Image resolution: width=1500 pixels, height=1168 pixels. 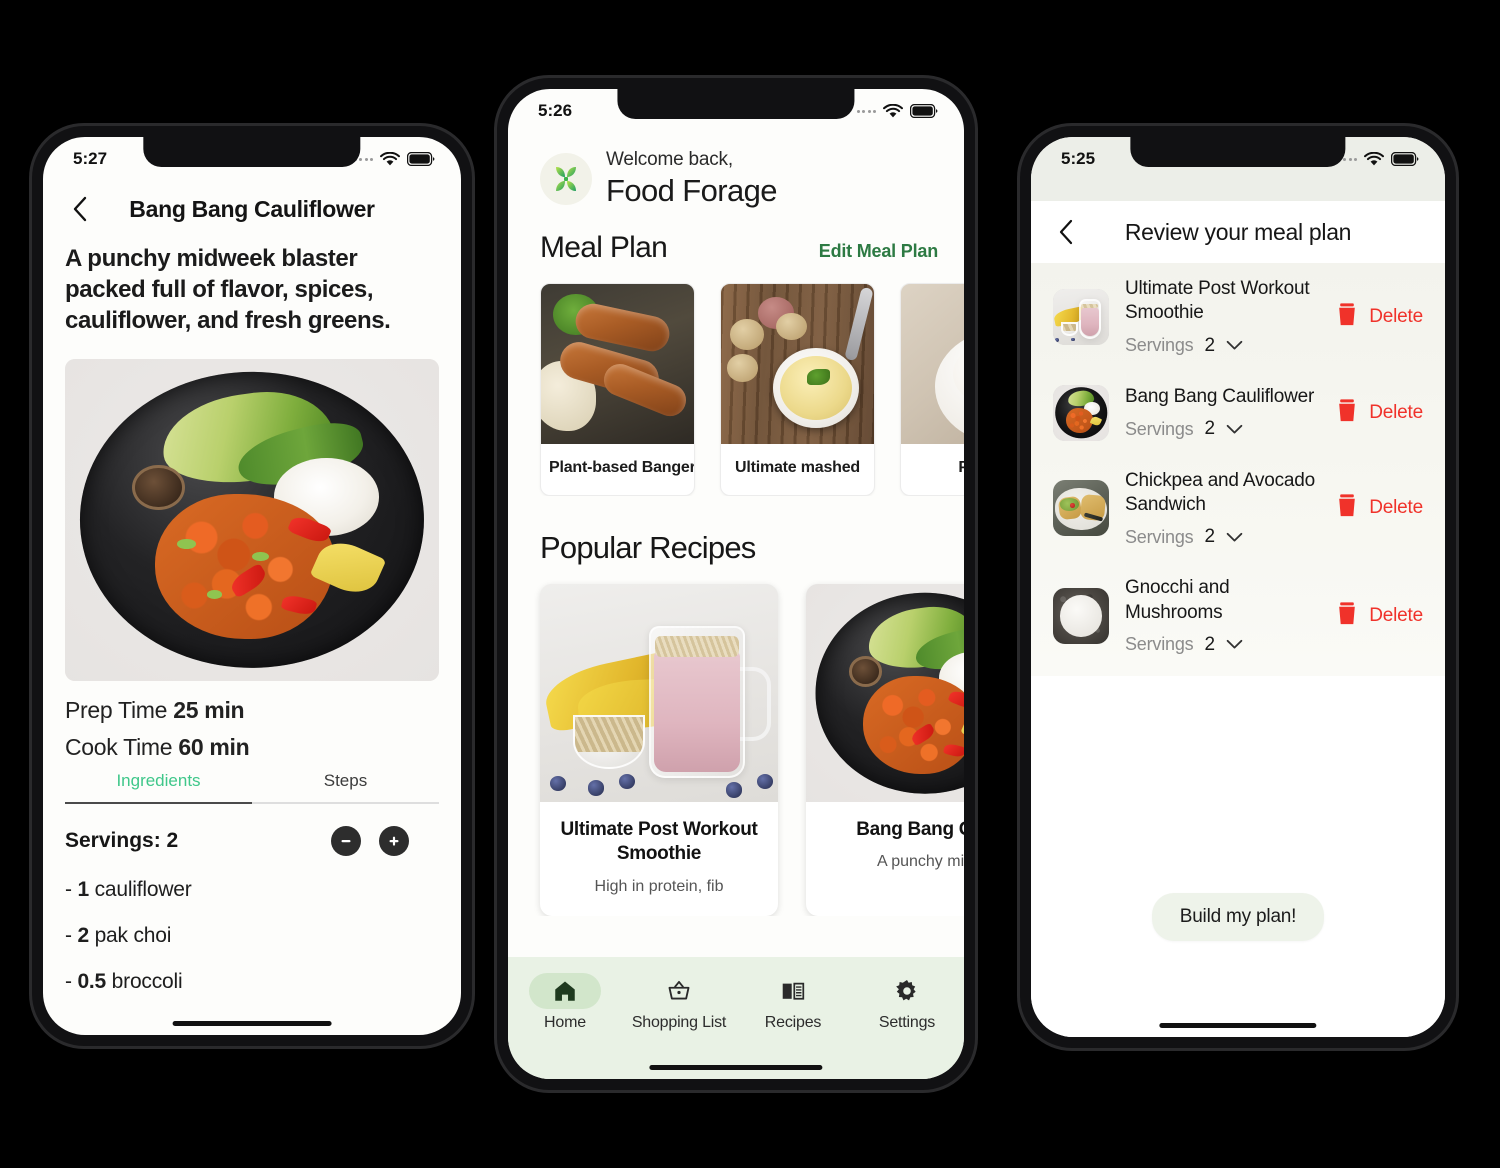 I want to click on tab-recipes-label: Recipes, so click(x=793, y=1022).